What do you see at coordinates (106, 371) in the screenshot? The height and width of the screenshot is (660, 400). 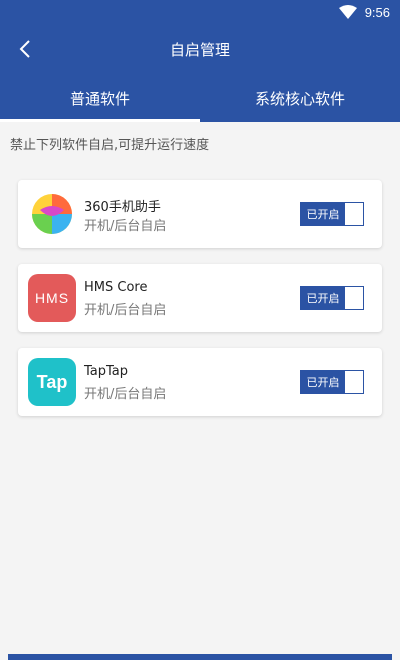 I see `app-name: TapTap` at bounding box center [106, 371].